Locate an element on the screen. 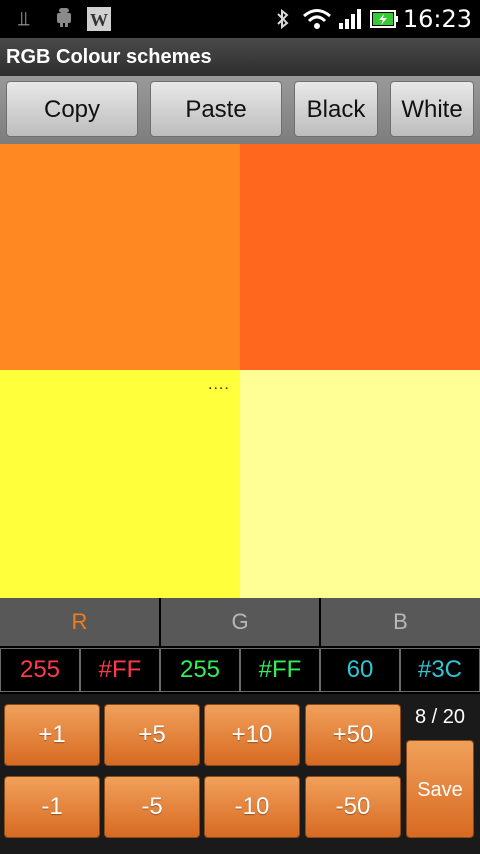 Image resolution: width=480 pixels, height=854 pixels. svg-text: W is located at coordinates (99, 20).